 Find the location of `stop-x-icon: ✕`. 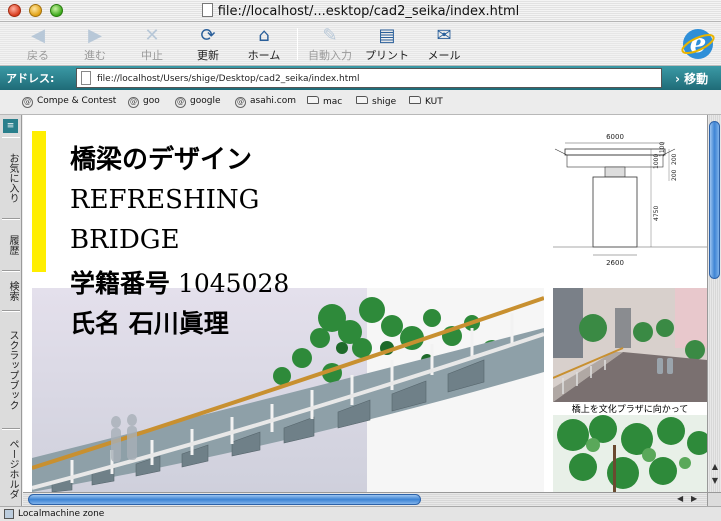

stop-x-icon: ✕ is located at coordinates (152, 35).